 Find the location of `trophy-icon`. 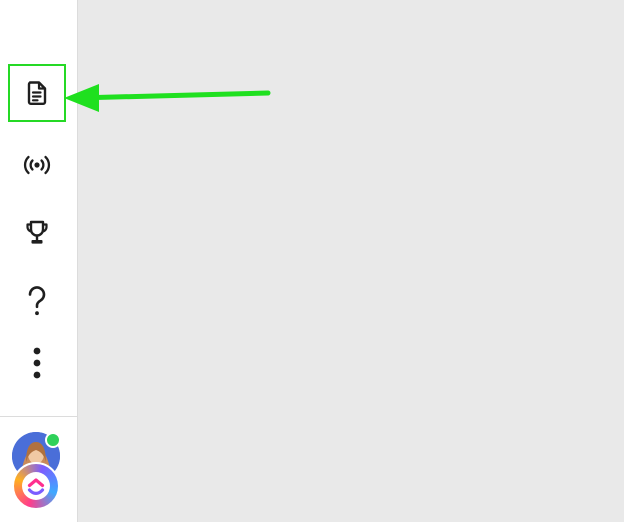

trophy-icon is located at coordinates (37, 233).